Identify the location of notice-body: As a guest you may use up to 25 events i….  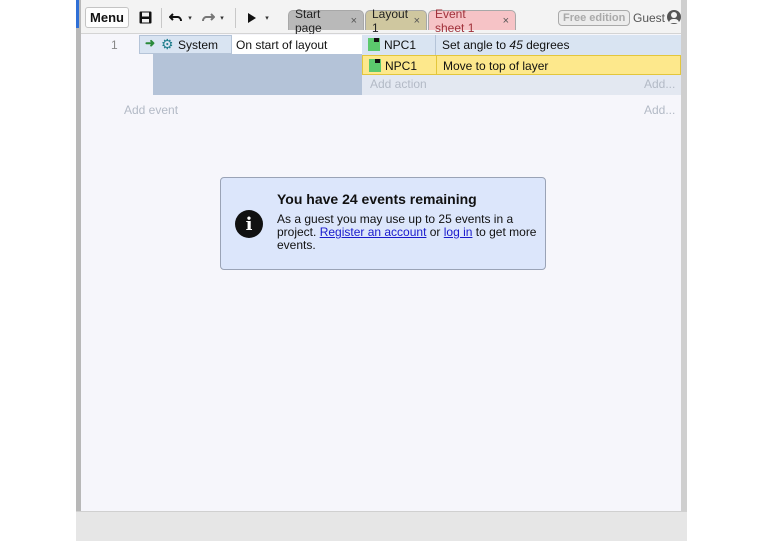
(407, 232).